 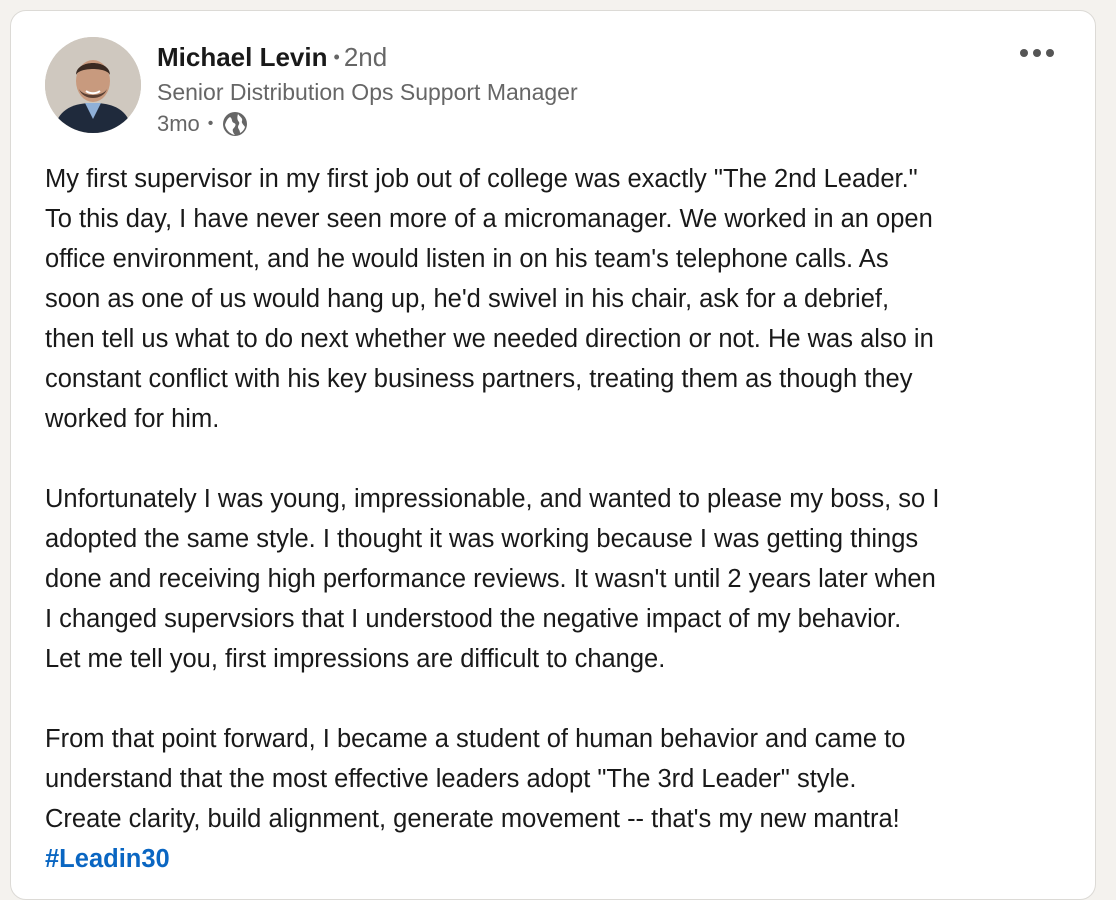 What do you see at coordinates (178, 123) in the screenshot?
I see `post-time: 3mo` at bounding box center [178, 123].